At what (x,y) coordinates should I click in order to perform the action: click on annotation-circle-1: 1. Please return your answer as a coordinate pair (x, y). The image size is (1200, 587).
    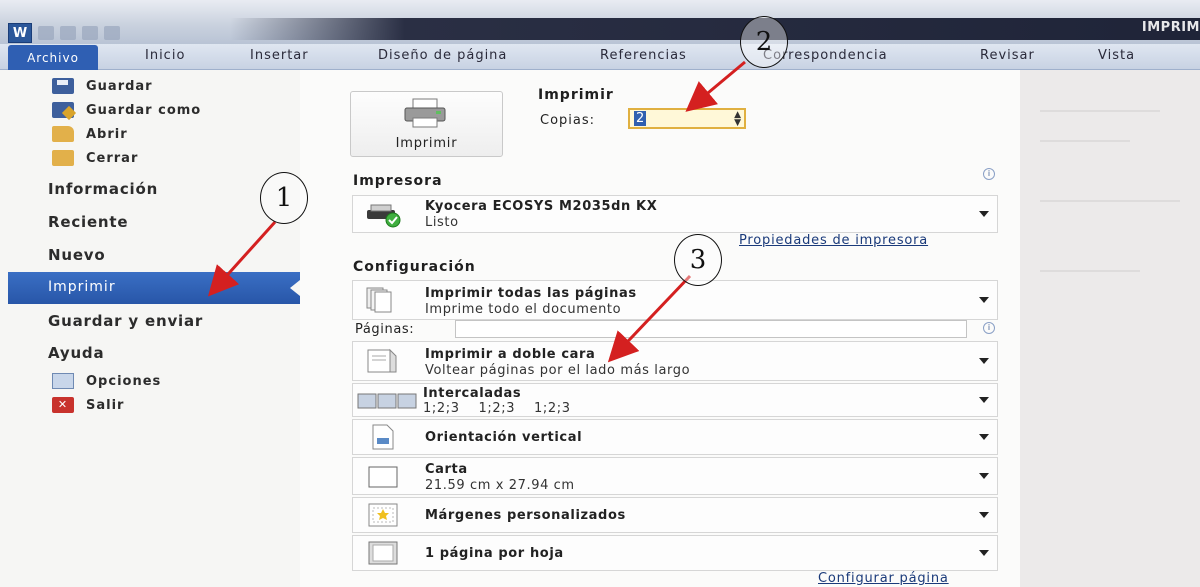
    Looking at the image, I should click on (284, 198).